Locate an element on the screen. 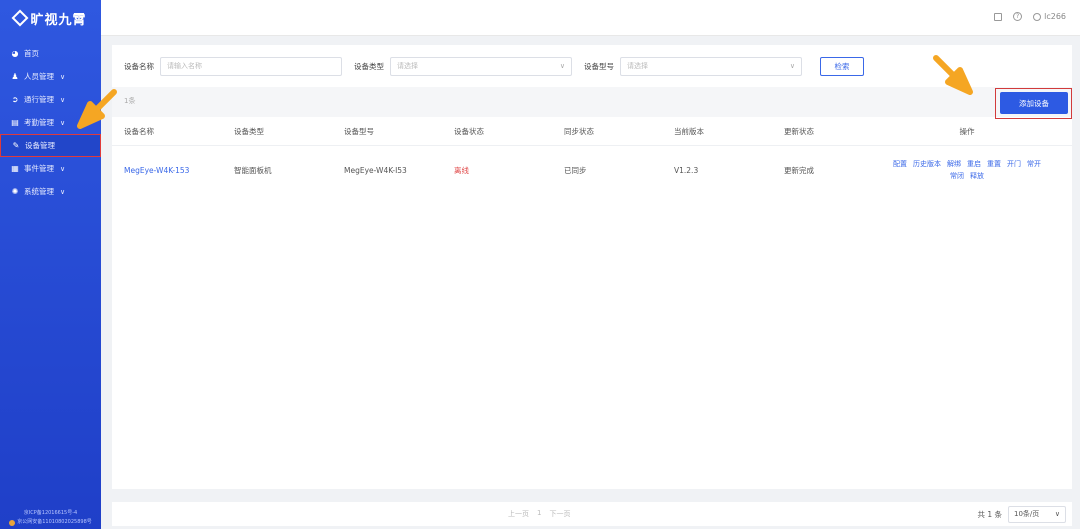 This screenshot has height=529, width=1080. device-model-placeholder: 请选择 is located at coordinates (637, 66).